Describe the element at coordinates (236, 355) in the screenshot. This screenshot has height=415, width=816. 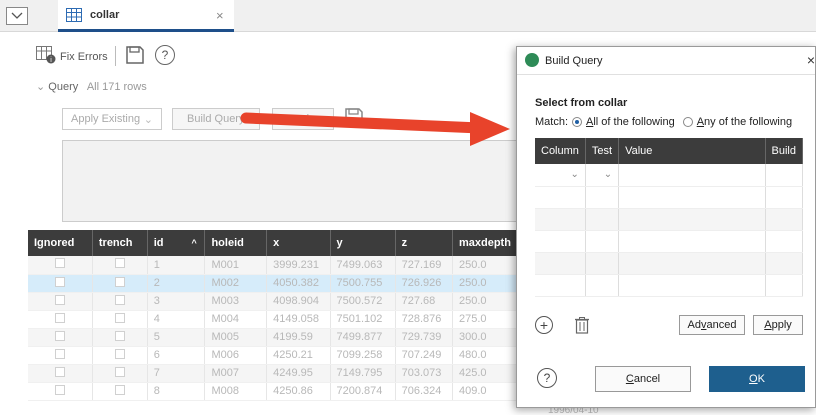
I see `cell-holeid: M006` at that location.